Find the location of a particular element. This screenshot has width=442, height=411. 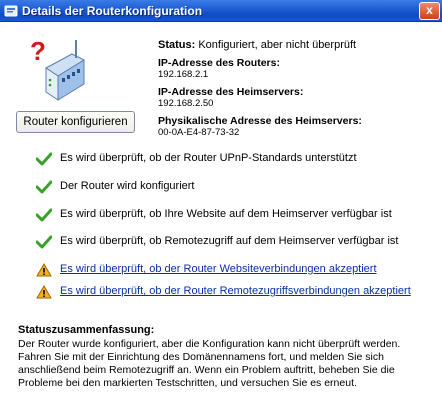

close-icon: x is located at coordinates (429, 10).